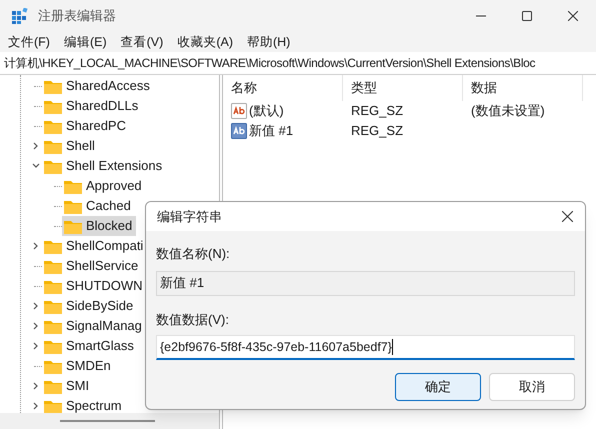 This screenshot has height=429, width=596. I want to click on tree-item-label: SMI, so click(78, 386).